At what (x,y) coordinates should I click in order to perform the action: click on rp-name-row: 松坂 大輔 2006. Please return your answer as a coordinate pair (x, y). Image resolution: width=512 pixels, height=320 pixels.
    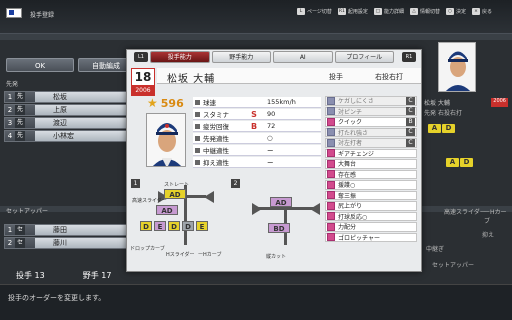
    Looking at the image, I should click on (466, 102).